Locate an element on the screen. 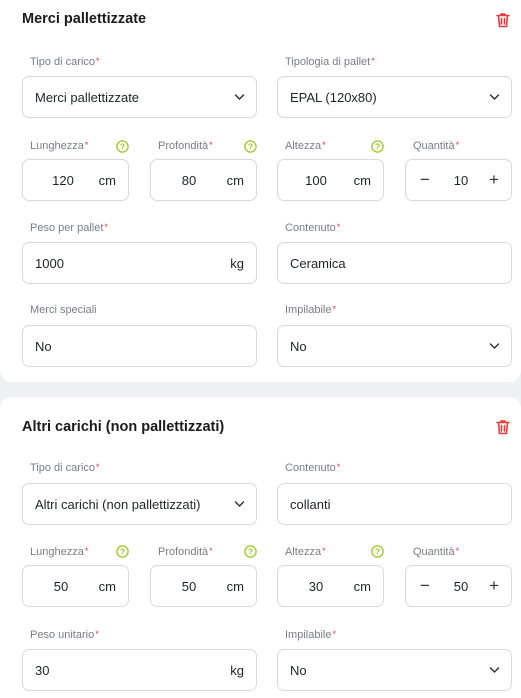  length-value: 120 is located at coordinates (63, 180).